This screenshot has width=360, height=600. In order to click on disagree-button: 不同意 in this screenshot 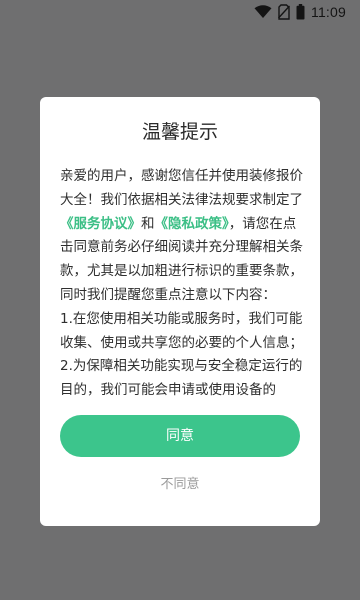, I will do `click(180, 485)`.